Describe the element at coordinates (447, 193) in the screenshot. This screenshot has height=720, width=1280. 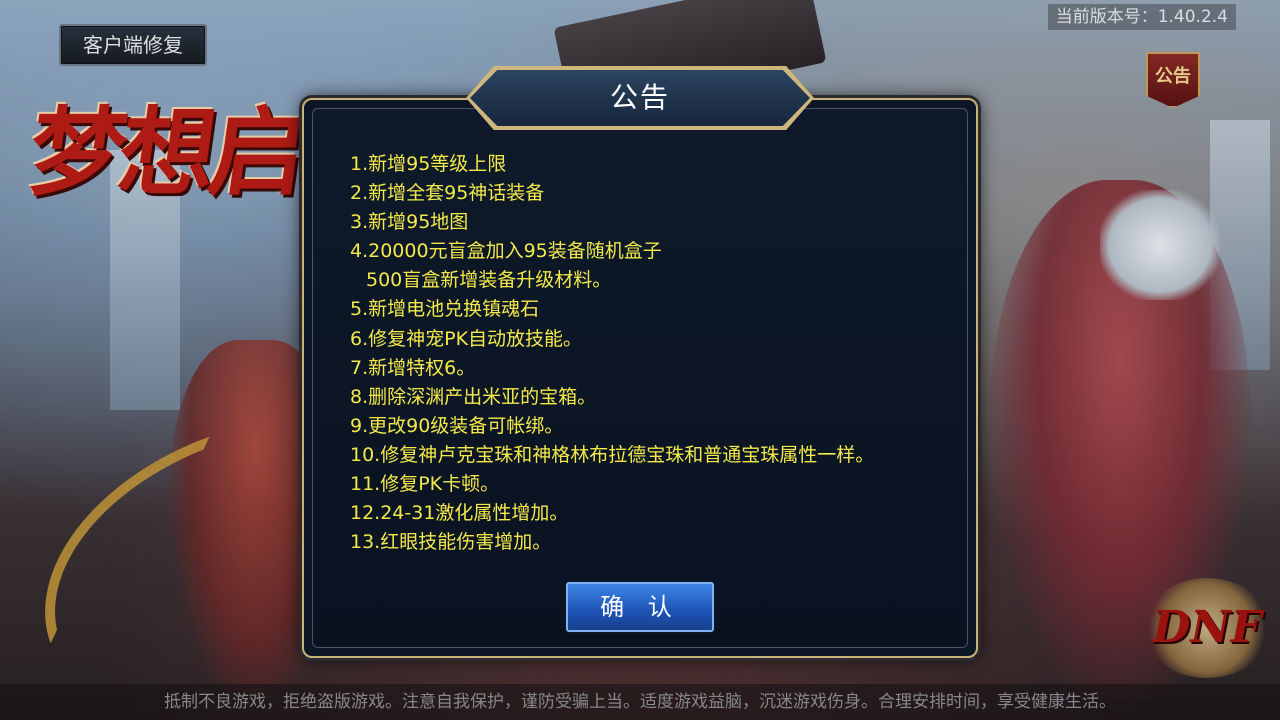
I see `notice-line: 2.新增全套95神话装备` at that location.